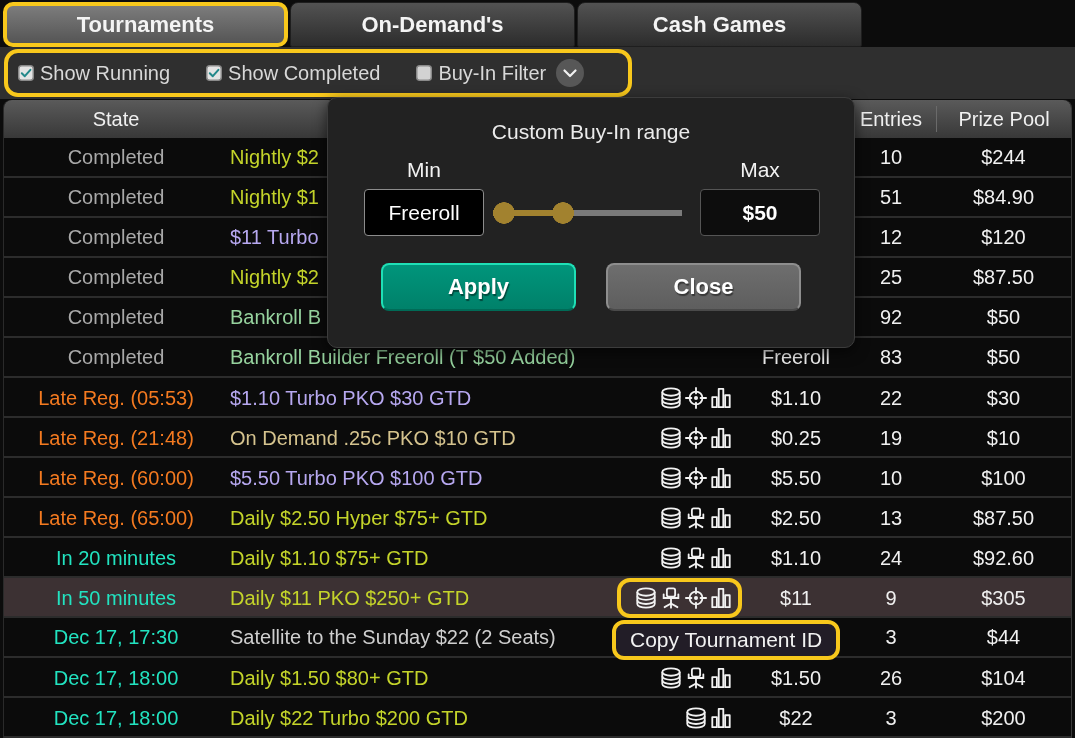 Image resolution: width=1075 pixels, height=738 pixels. Describe the element at coordinates (1003, 398) in the screenshot. I see `prize-amount: $30` at that location.